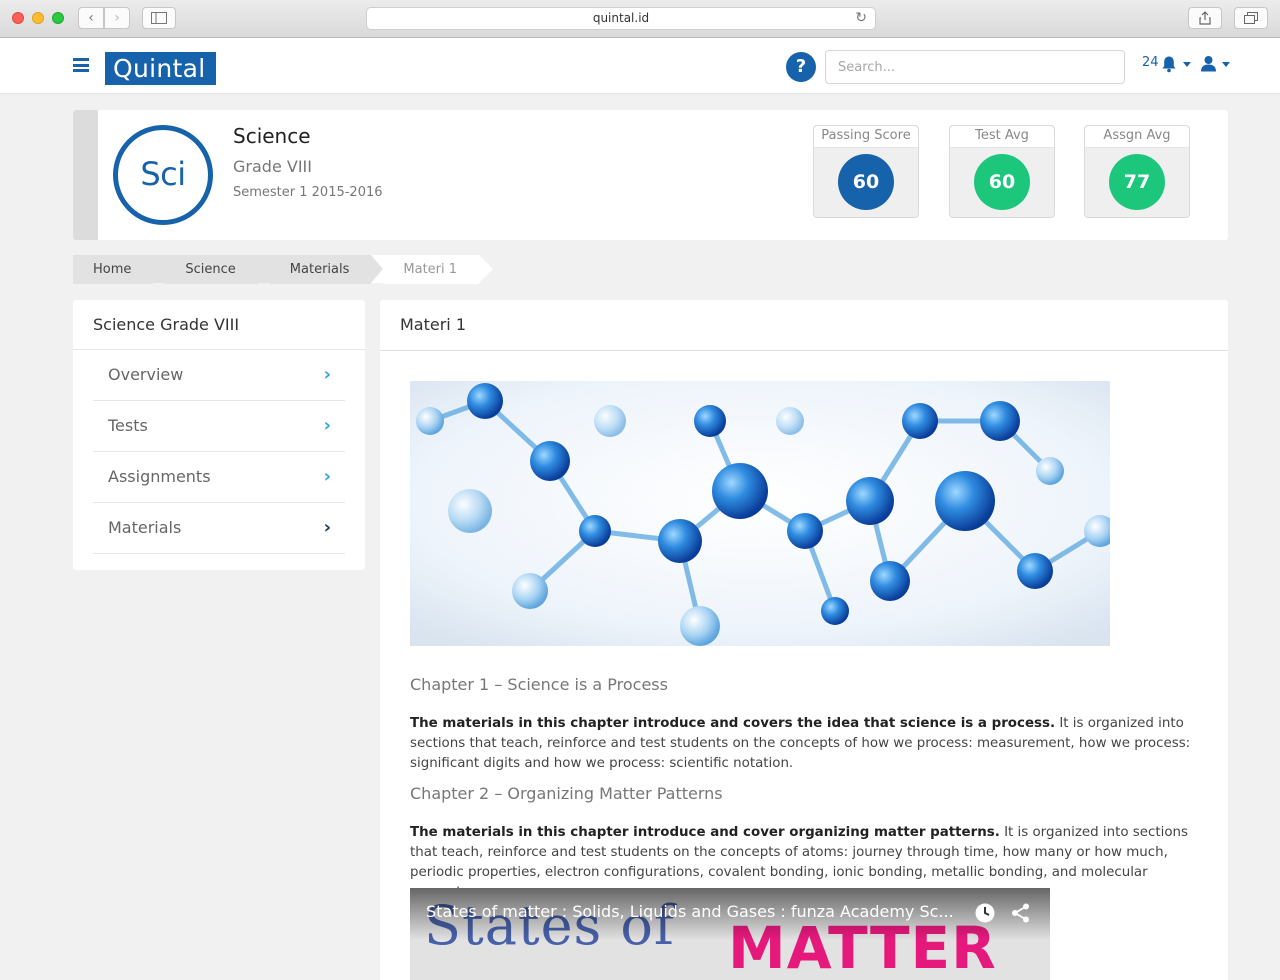  What do you see at coordinates (866, 137) in the screenshot?
I see `stat-label: Passing Score` at bounding box center [866, 137].